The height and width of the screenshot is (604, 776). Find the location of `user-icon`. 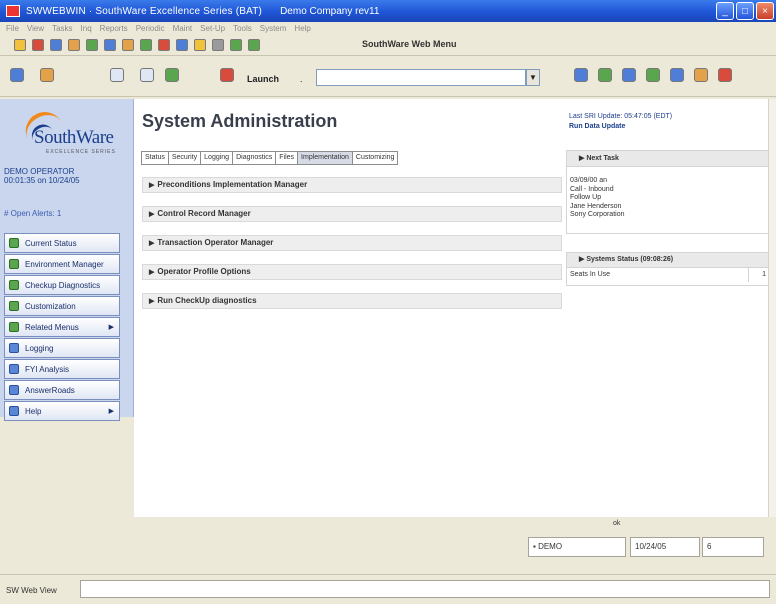

user-icon is located at coordinates (47, 75).